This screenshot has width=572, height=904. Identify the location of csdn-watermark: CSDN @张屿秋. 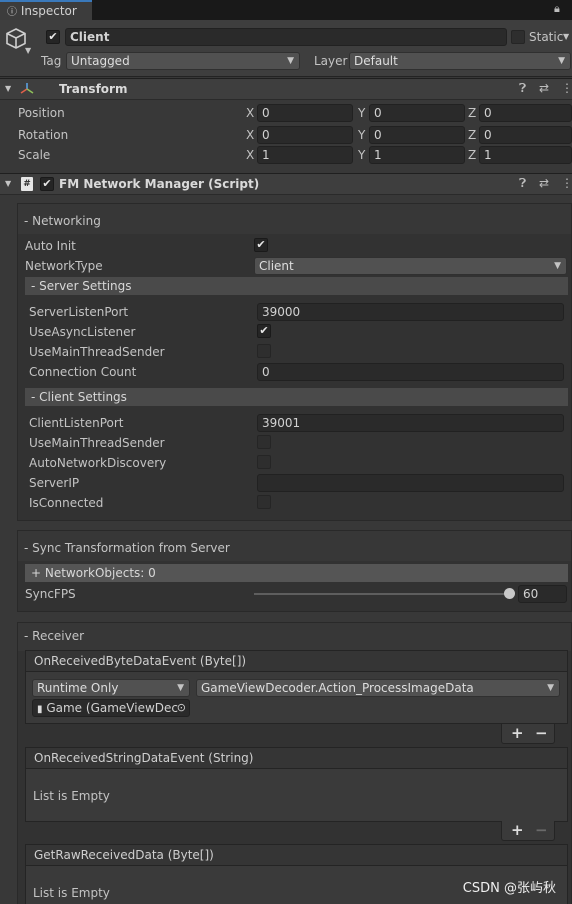
(509, 888).